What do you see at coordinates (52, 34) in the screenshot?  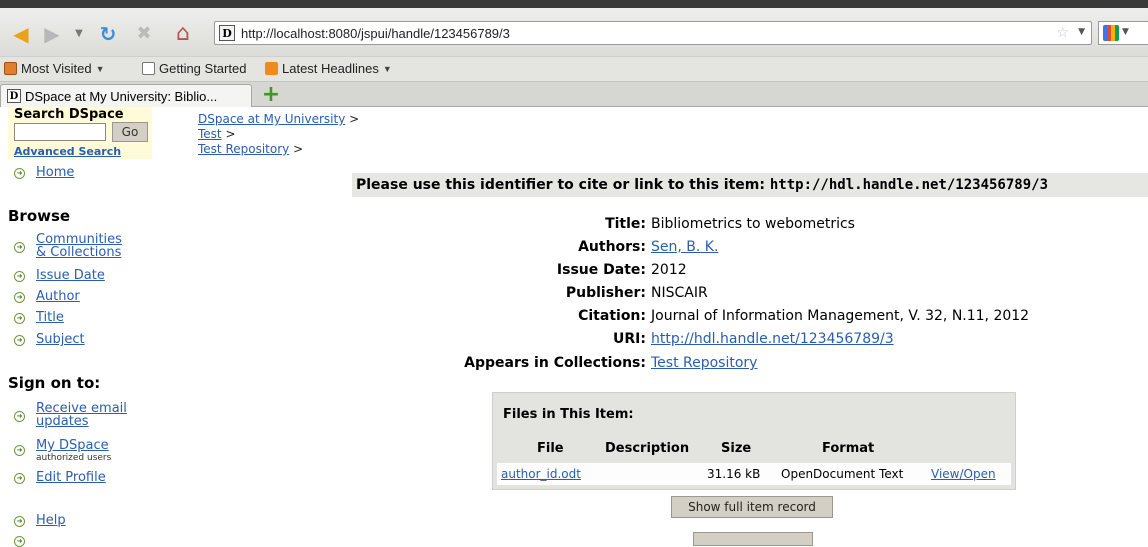 I see `forward-arrow-icon: ▶` at bounding box center [52, 34].